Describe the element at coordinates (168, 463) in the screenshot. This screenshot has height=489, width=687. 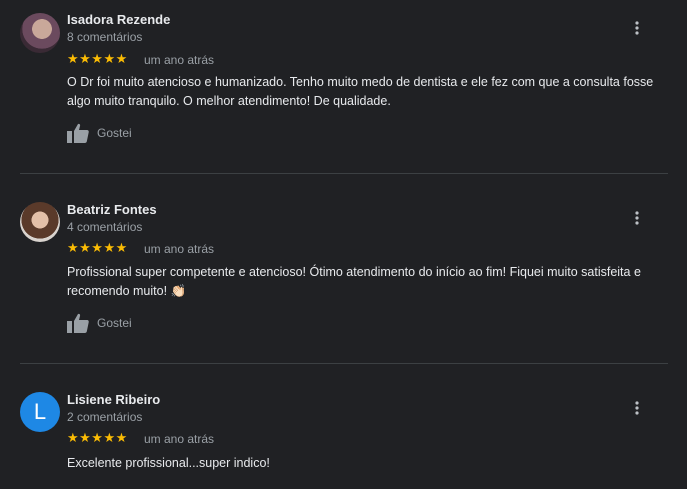
I see `review-text: Excelente profissional...super indico!` at that location.